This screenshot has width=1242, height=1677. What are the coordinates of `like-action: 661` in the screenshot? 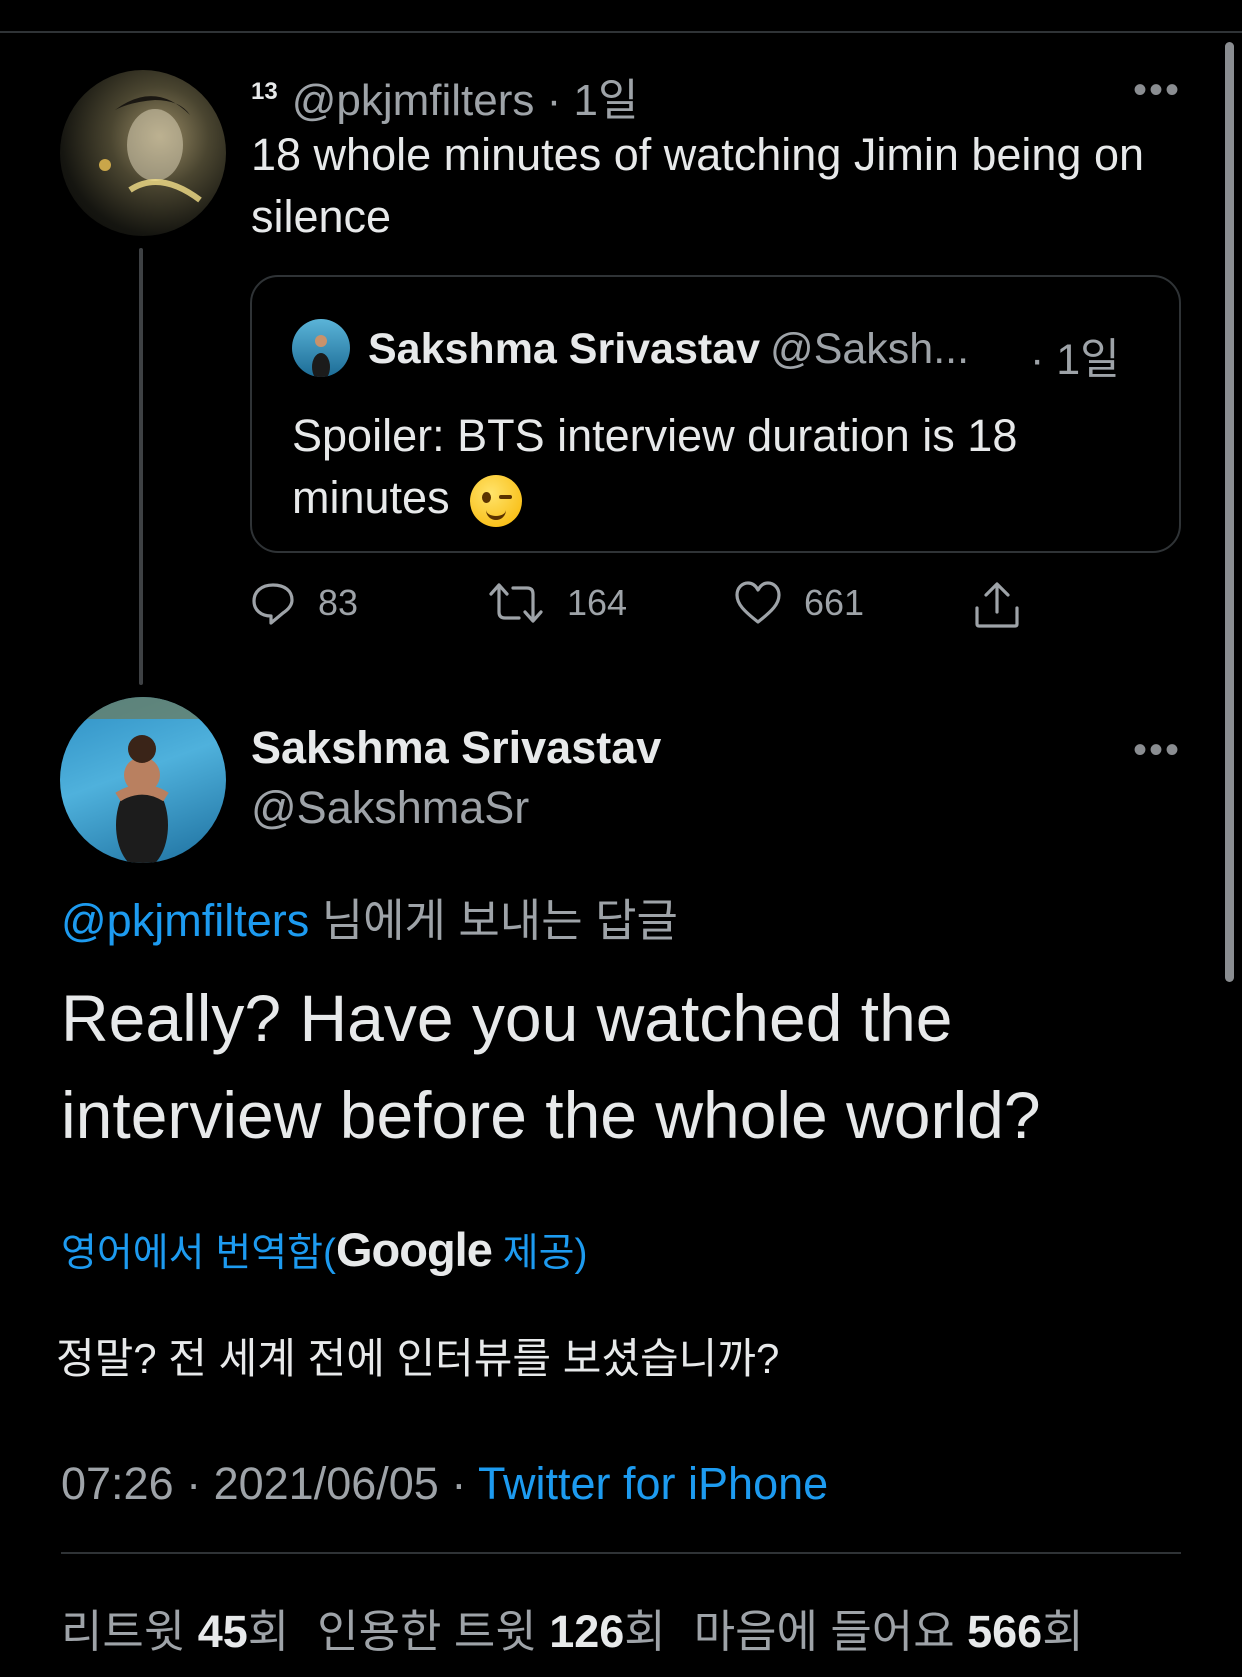 It's located at (799, 603).